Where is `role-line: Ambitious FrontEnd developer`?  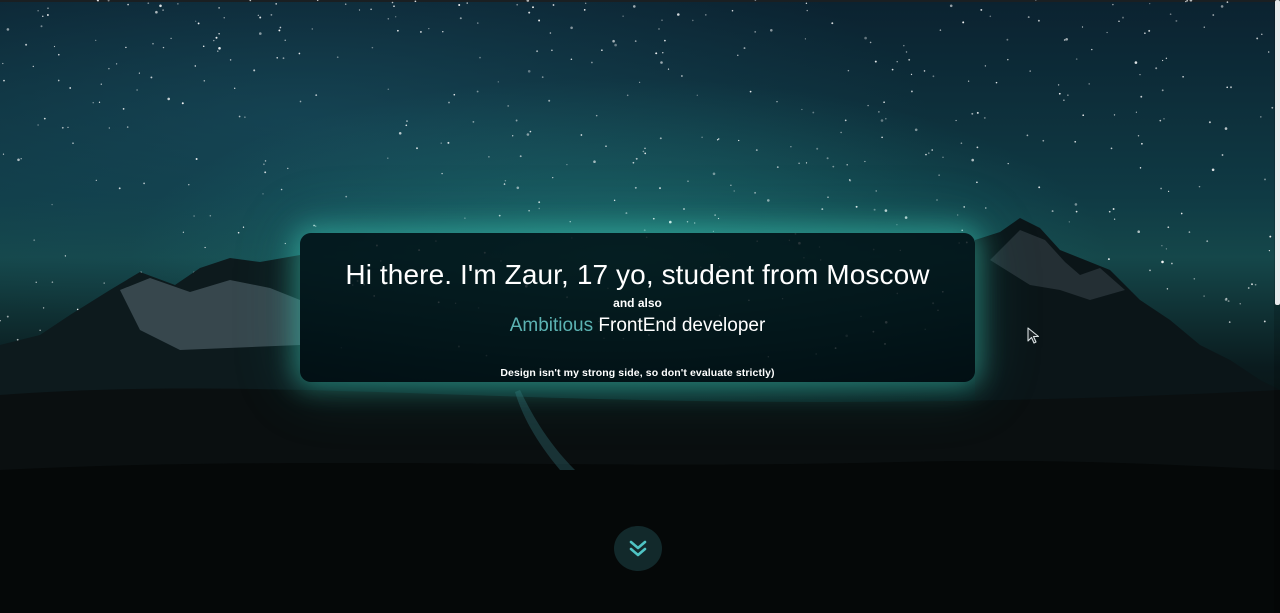 role-line: Ambitious FrontEnd developer is located at coordinates (637, 326).